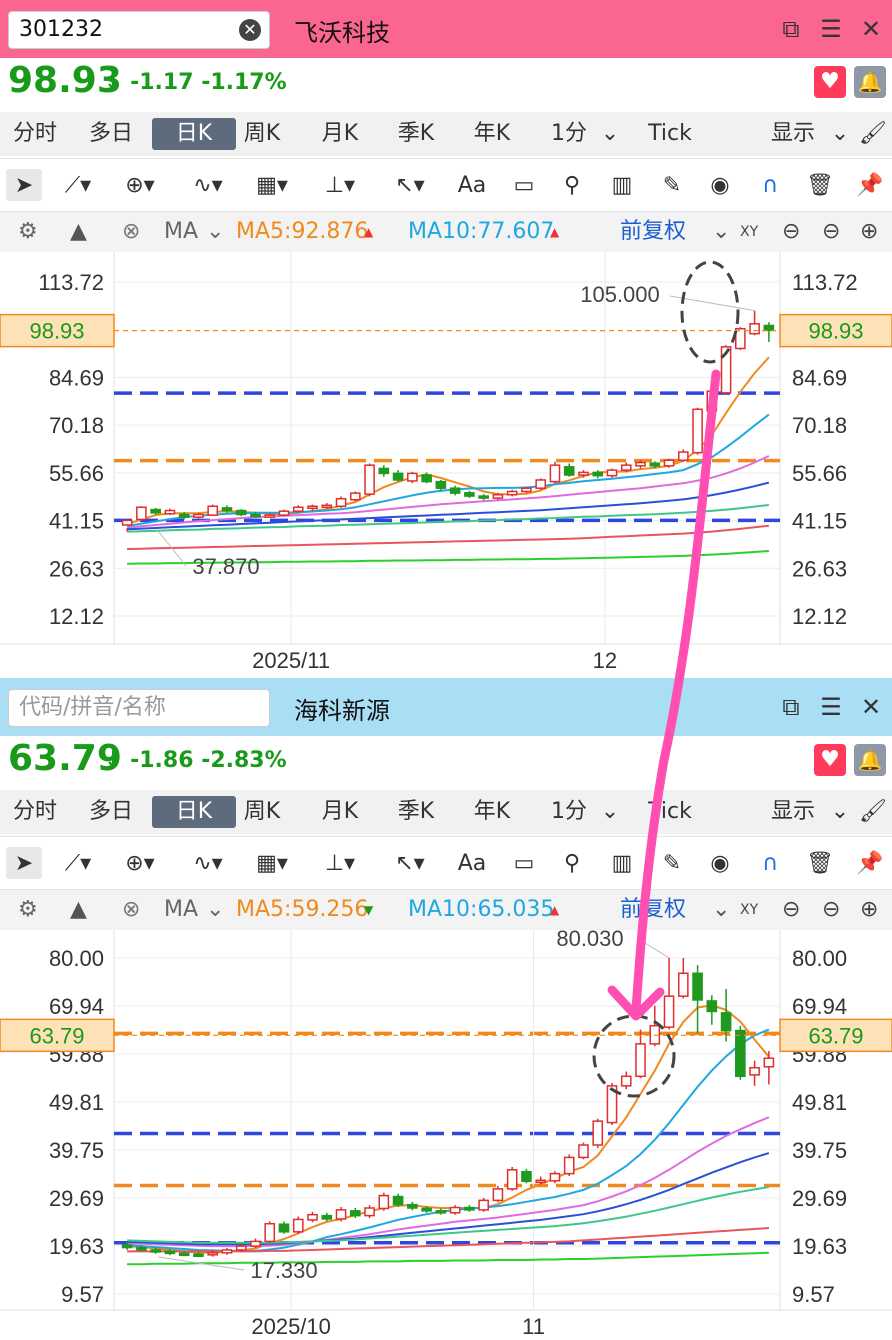 The height and width of the screenshot is (1340, 892). I want to click on candle, so click(284, 1227).